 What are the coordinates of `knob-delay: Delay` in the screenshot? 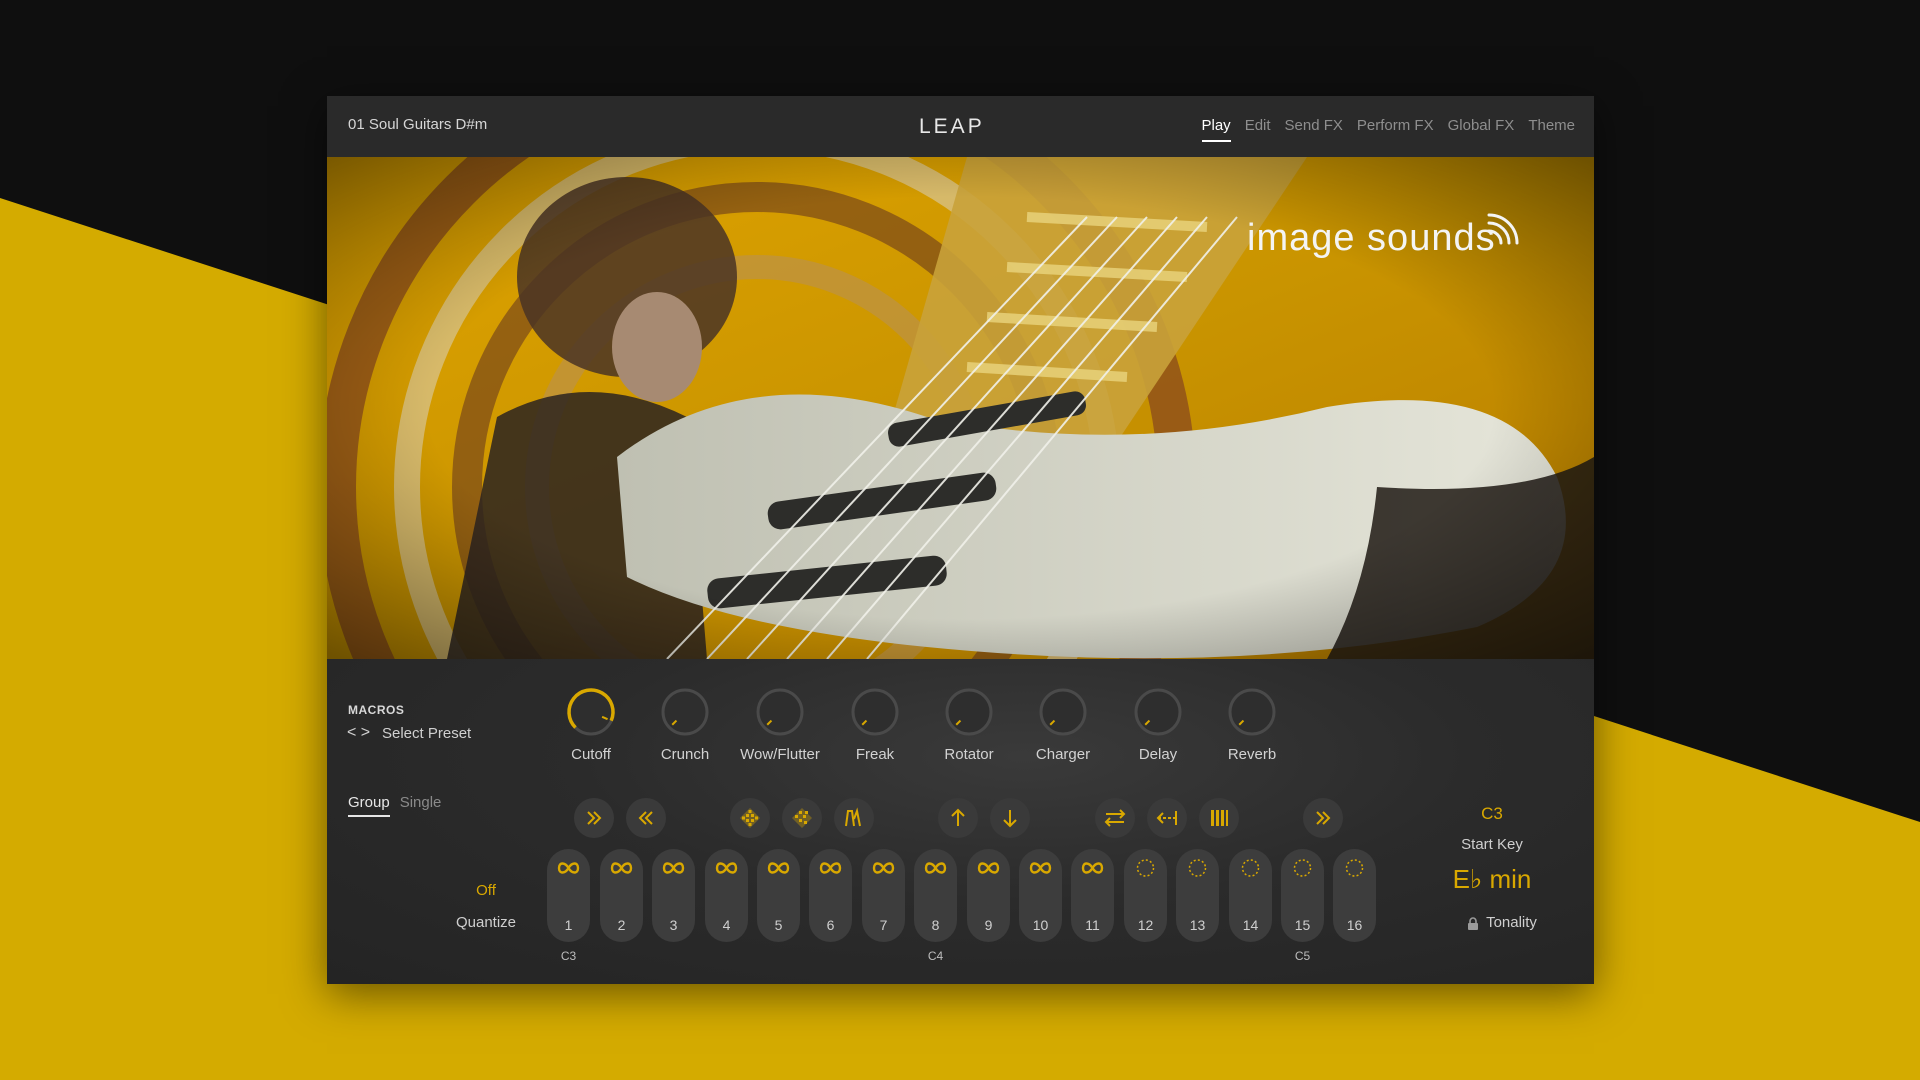 It's located at (1158, 730).